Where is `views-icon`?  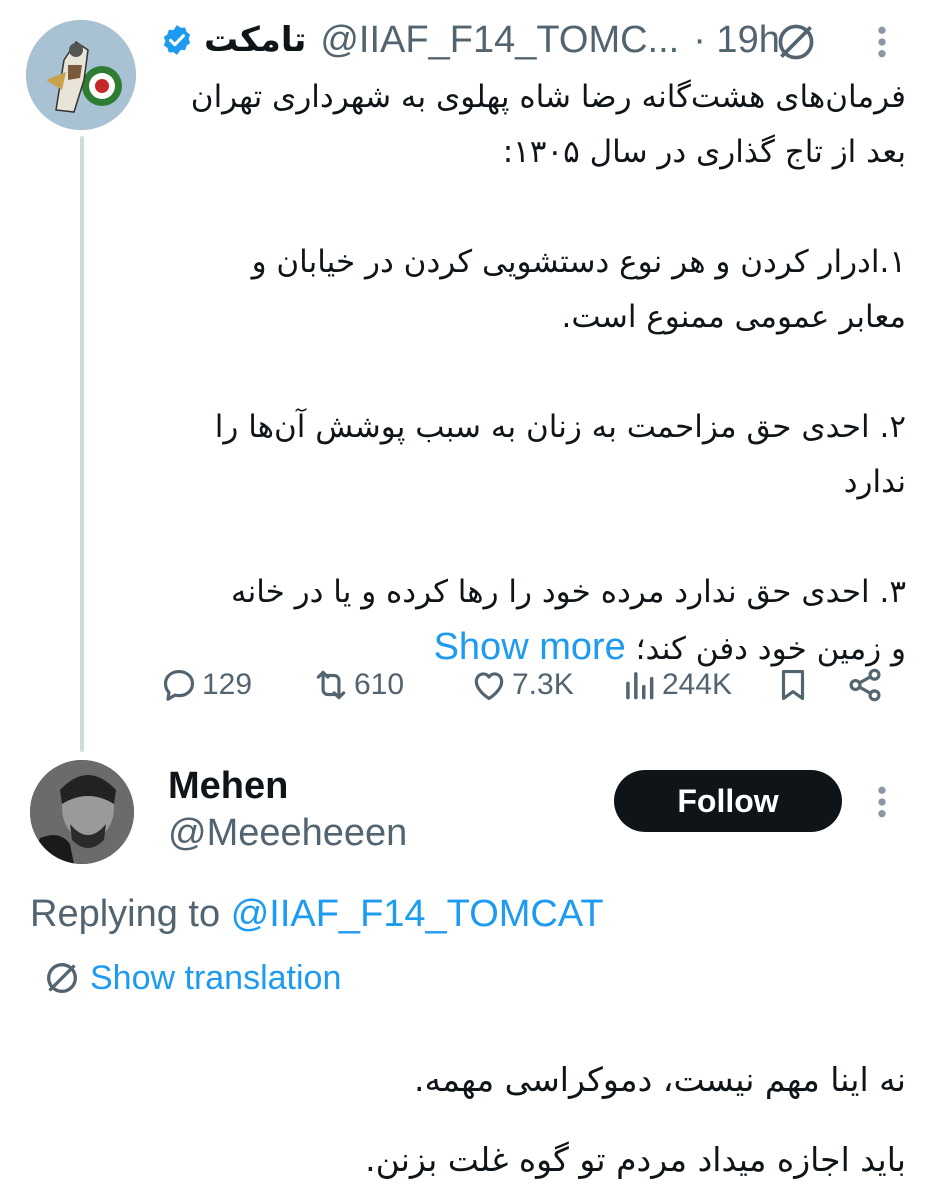 views-icon is located at coordinates (640, 686).